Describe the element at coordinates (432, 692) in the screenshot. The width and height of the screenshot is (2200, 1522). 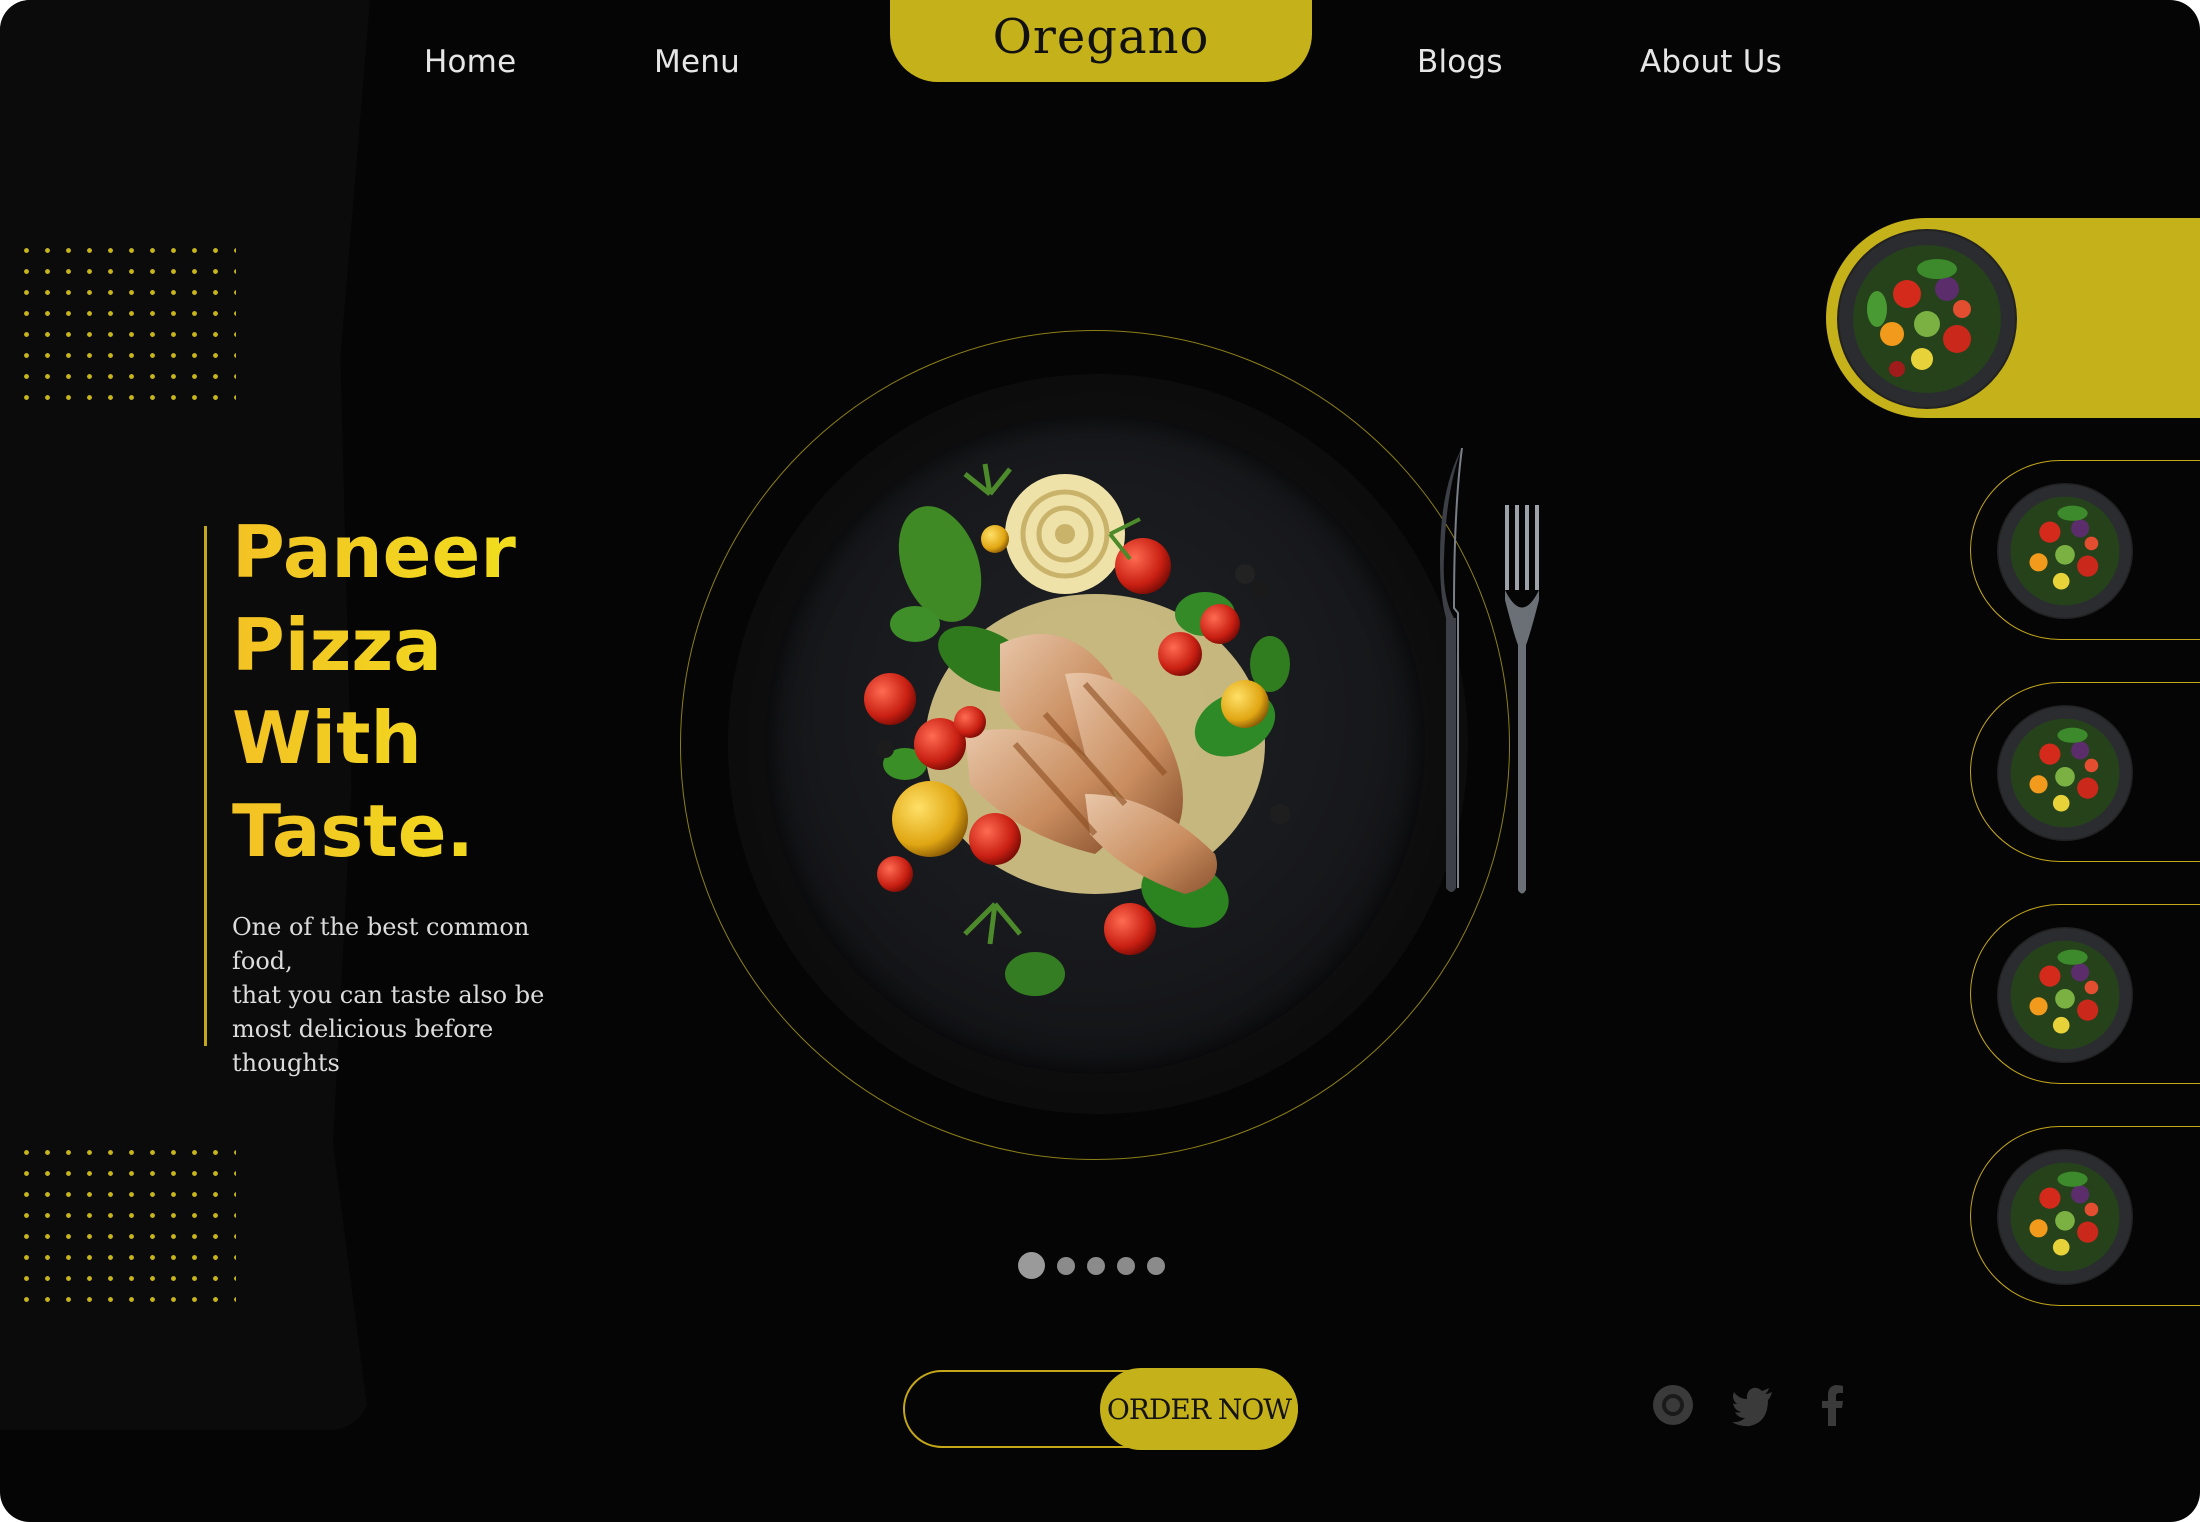
I see `hero-title: Paneer Pizza With Taste.` at that location.